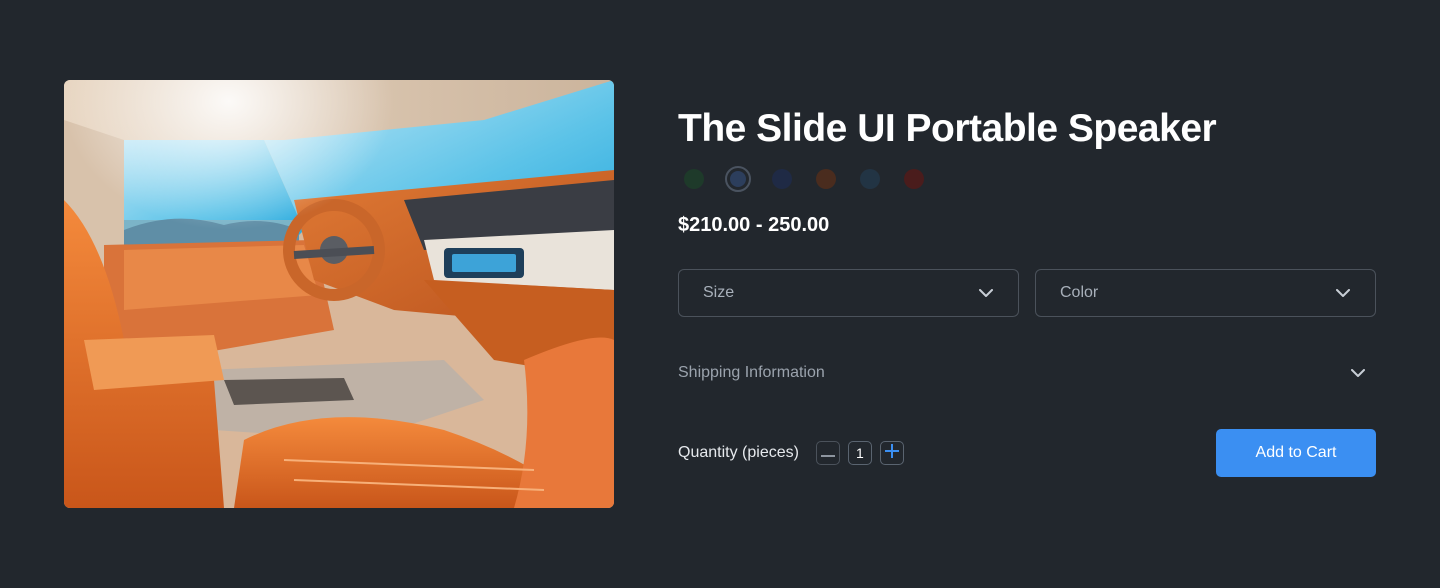 This screenshot has width=1440, height=588. I want to click on shipping-information-label: Shipping Information, so click(751, 372).